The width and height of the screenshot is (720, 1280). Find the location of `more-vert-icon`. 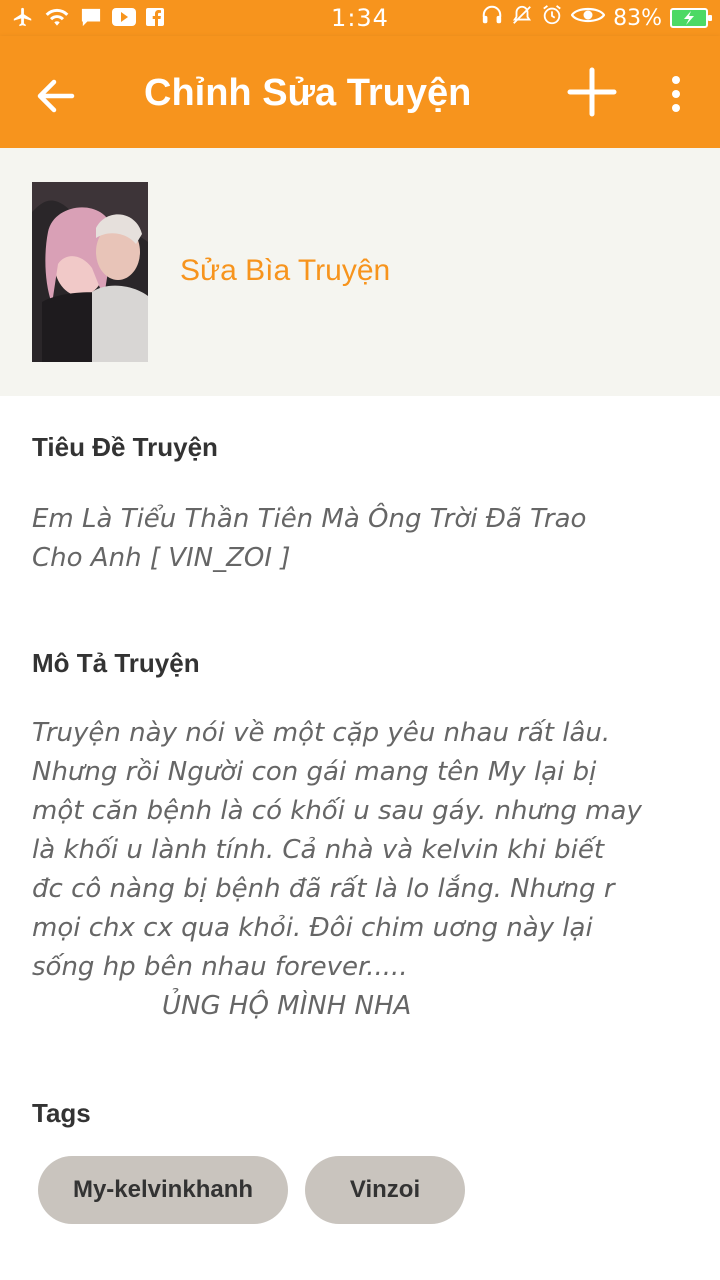

more-vert-icon is located at coordinates (676, 80).